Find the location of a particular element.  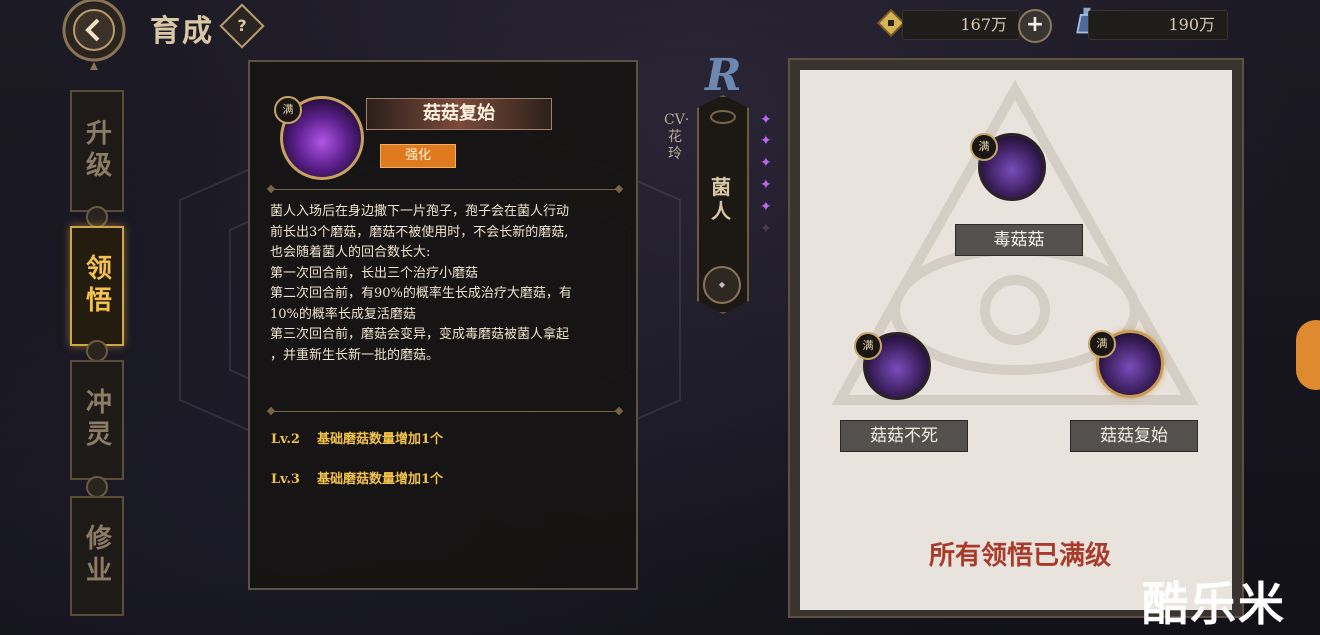

tab-training: 修业 is located at coordinates (97, 556).